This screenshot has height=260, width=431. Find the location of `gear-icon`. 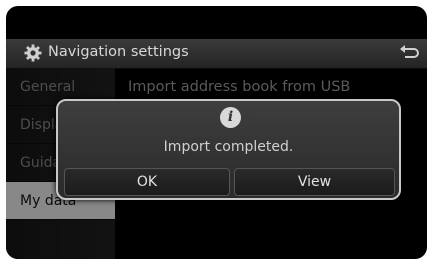

gear-icon is located at coordinates (33, 53).